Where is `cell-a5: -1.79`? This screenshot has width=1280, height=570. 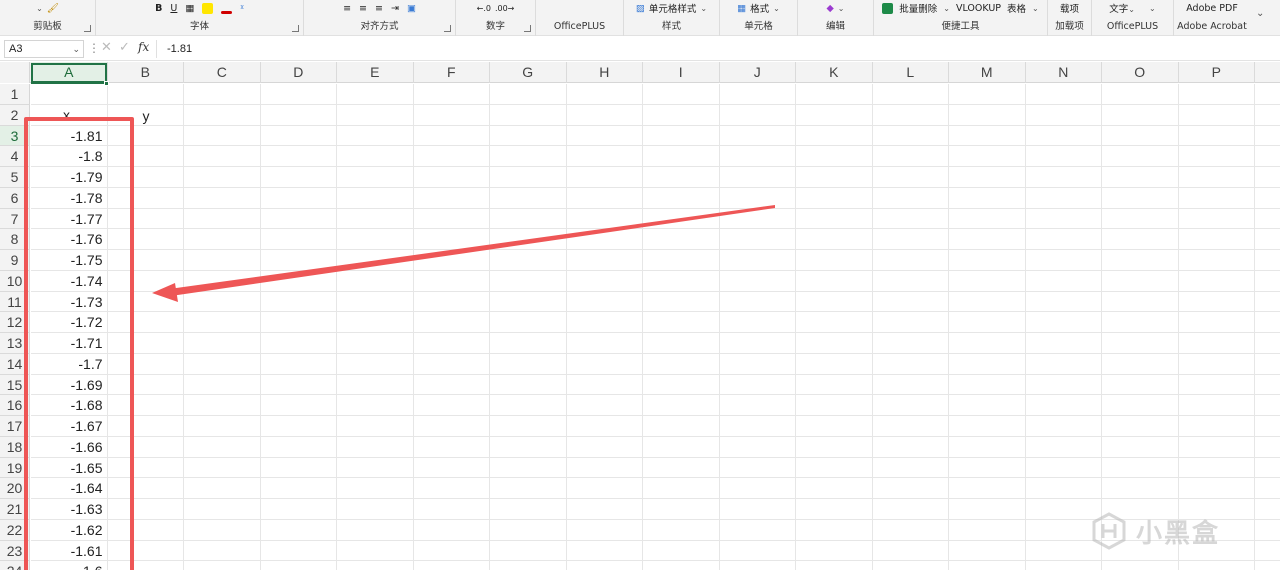 cell-a5: -1.79 is located at coordinates (68, 177).